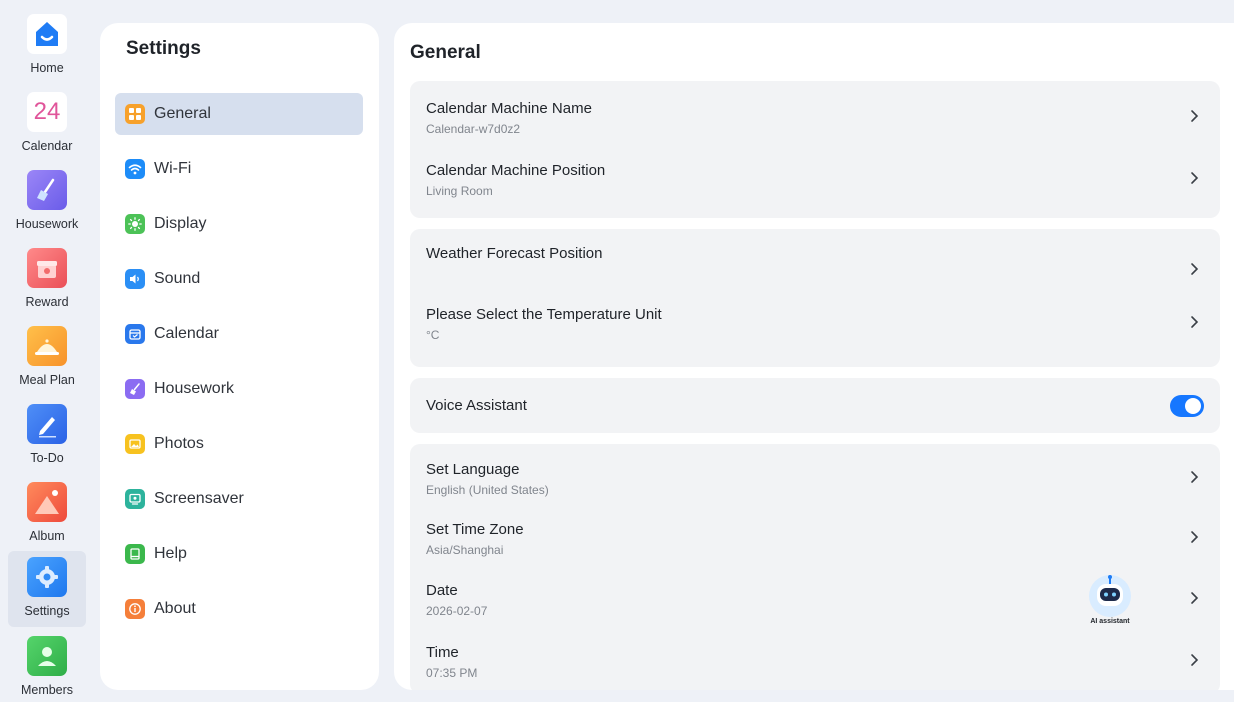 The height and width of the screenshot is (702, 1234). Describe the element at coordinates (544, 314) in the screenshot. I see `row-title: Please Select the Temperature Unit` at that location.